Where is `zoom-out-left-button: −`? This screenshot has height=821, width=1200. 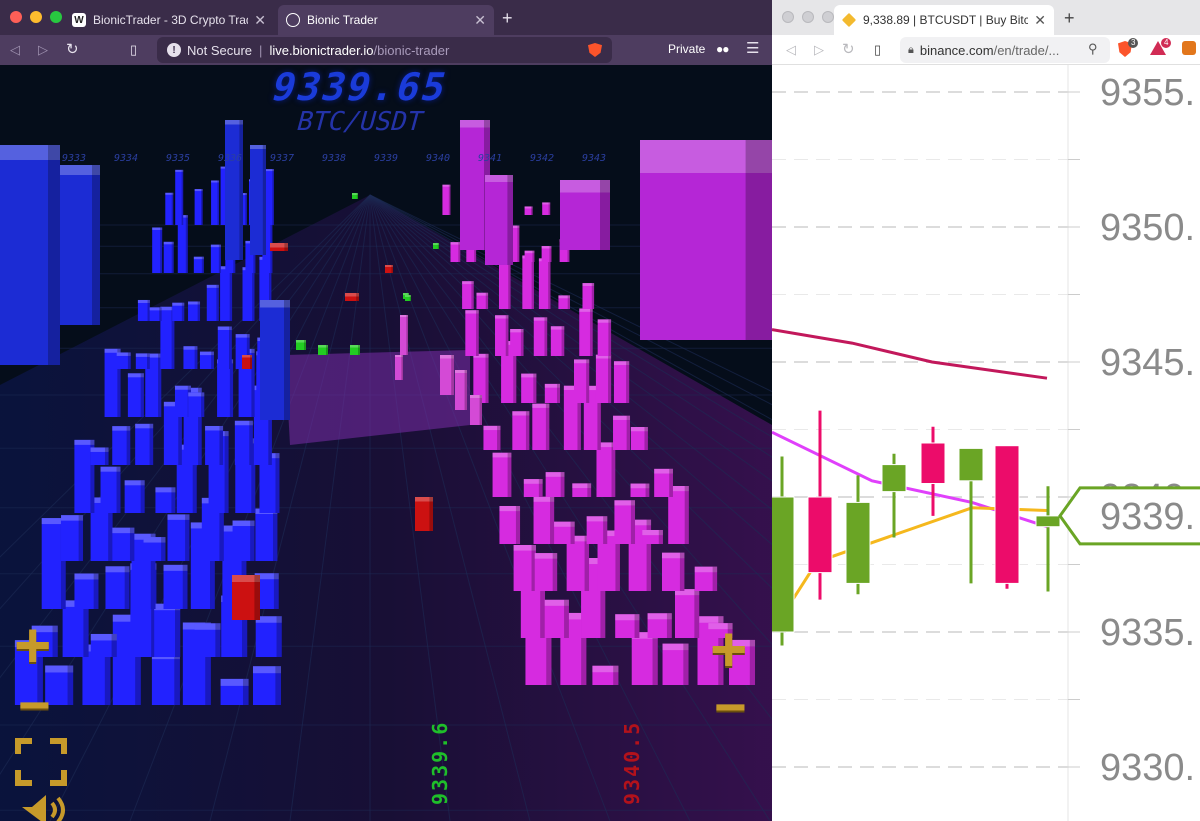 zoom-out-left-button: − is located at coordinates (34, 705).